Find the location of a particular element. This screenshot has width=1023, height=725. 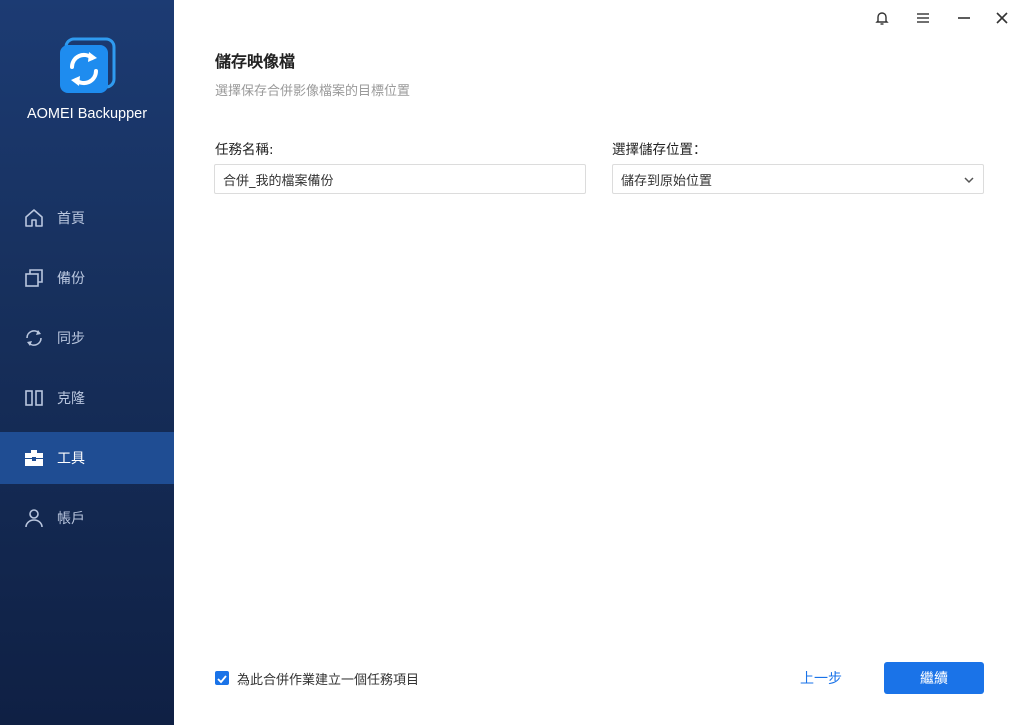

app-name: AOMEI Backupper is located at coordinates (87, 114).